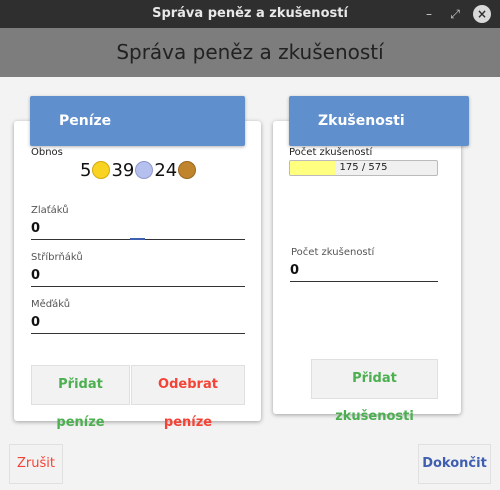 This screenshot has width=500, height=490. Describe the element at coordinates (138, 276) in the screenshot. I see `silver-input: 0` at that location.